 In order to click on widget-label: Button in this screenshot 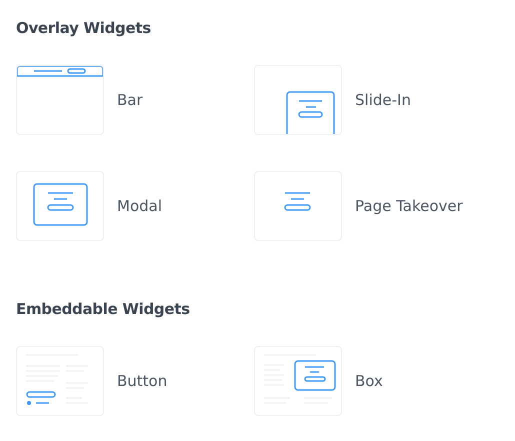, I will do `click(142, 381)`.